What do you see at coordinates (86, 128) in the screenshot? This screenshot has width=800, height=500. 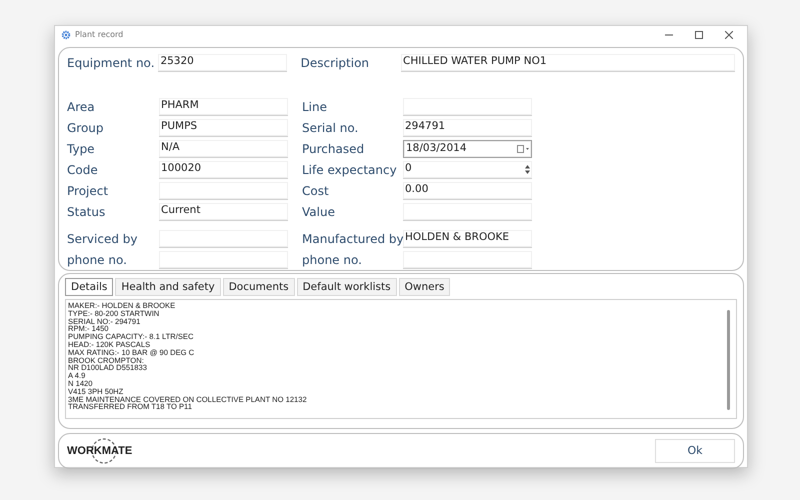 I see `field-label: Group` at bounding box center [86, 128].